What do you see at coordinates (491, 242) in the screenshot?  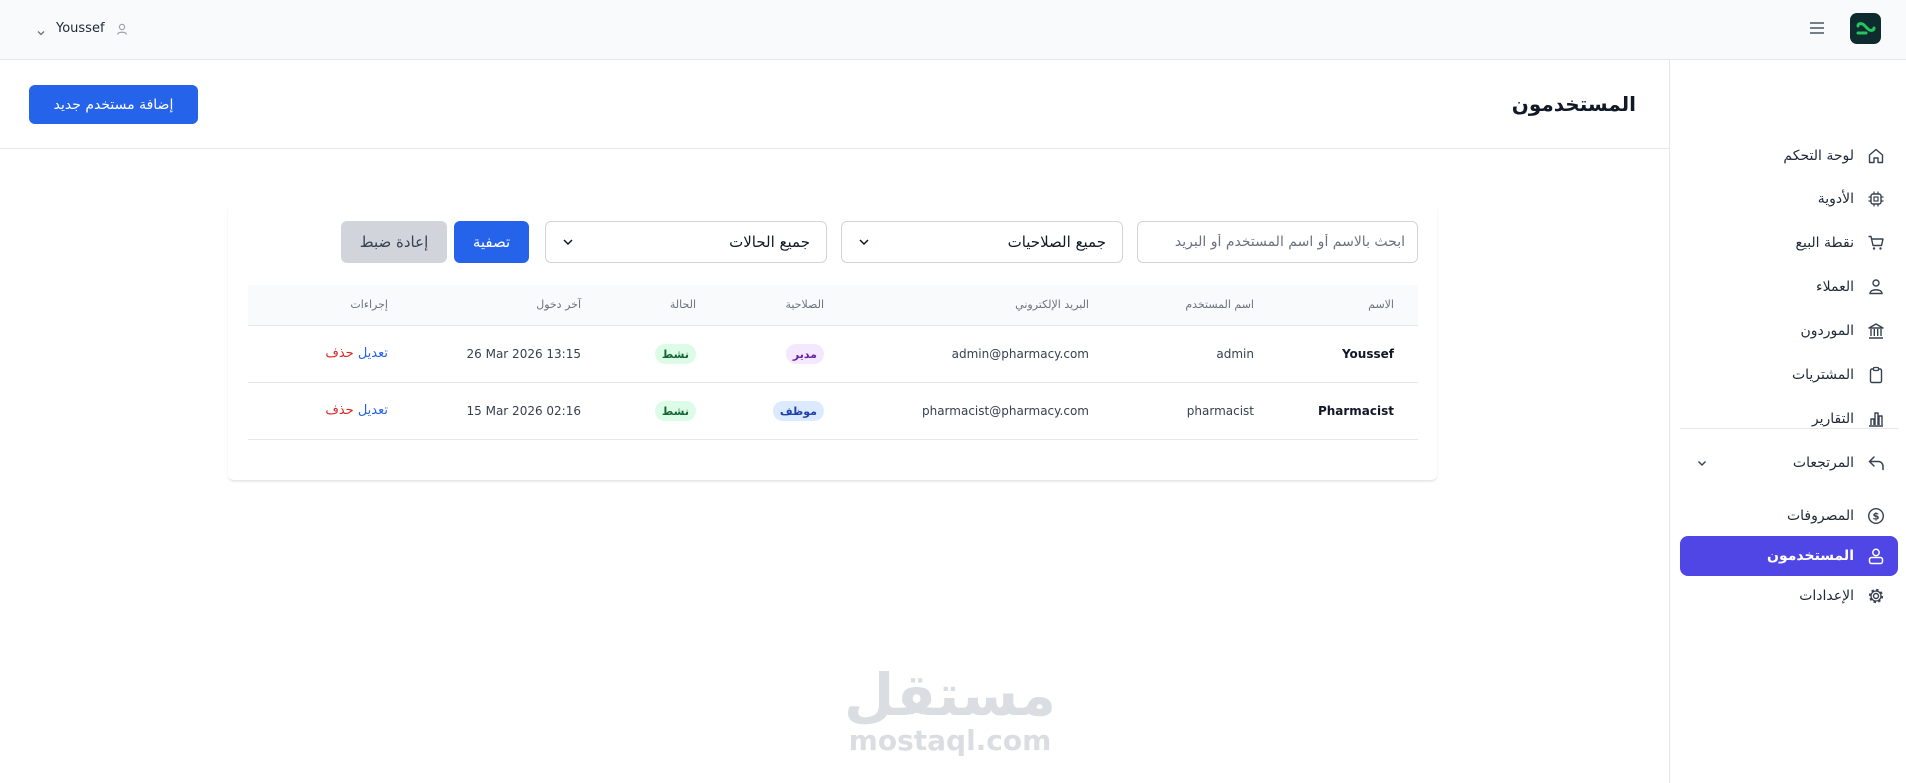 I see `filter-button: تصفية` at bounding box center [491, 242].